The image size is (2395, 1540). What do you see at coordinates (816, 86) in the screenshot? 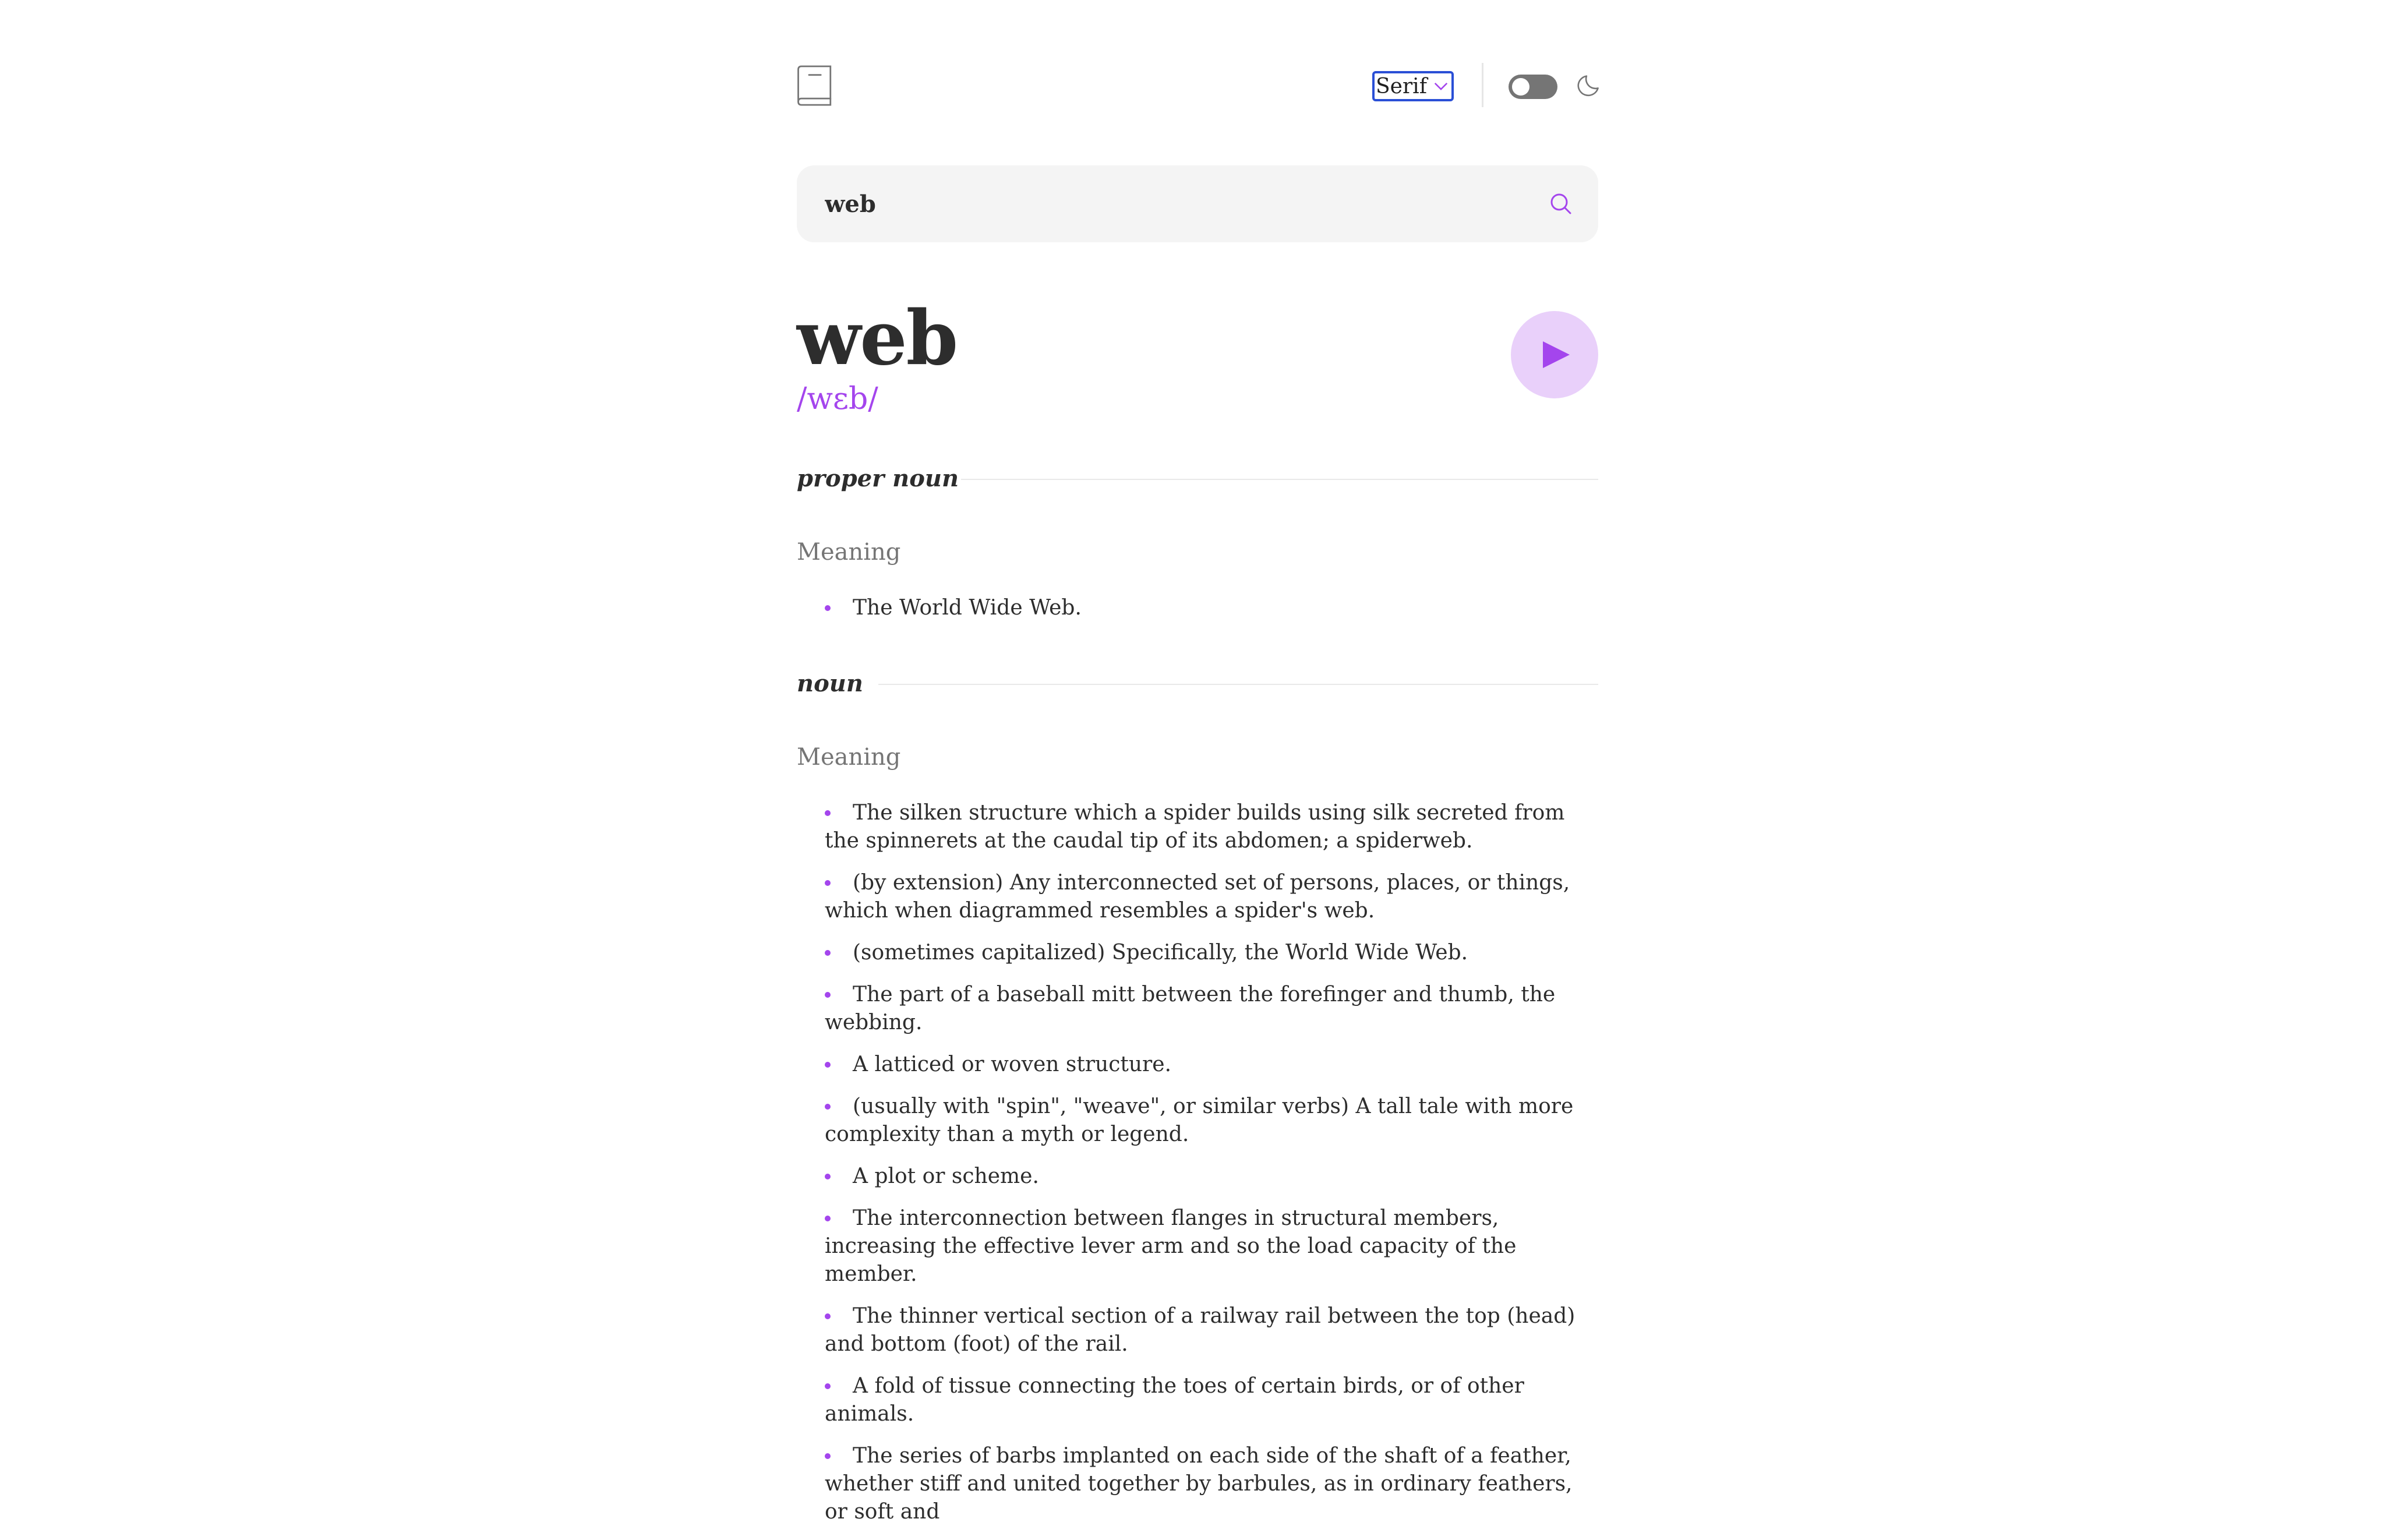
I see `book-icon` at bounding box center [816, 86].